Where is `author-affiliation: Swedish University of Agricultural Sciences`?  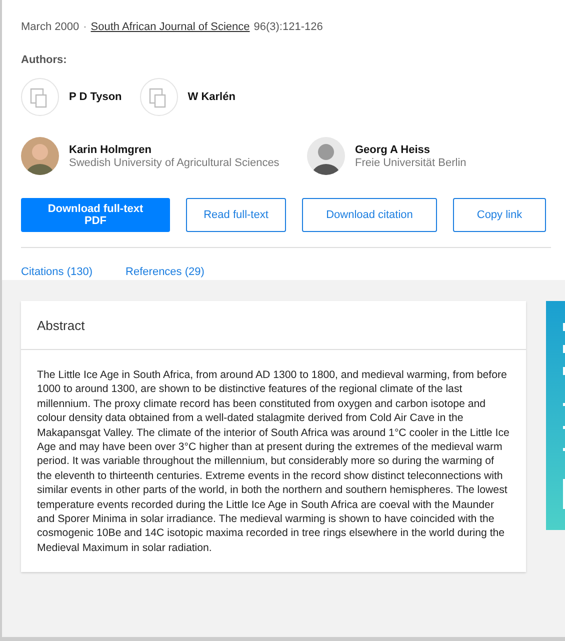
author-affiliation: Swedish University of Agricultural Sciences is located at coordinates (174, 162).